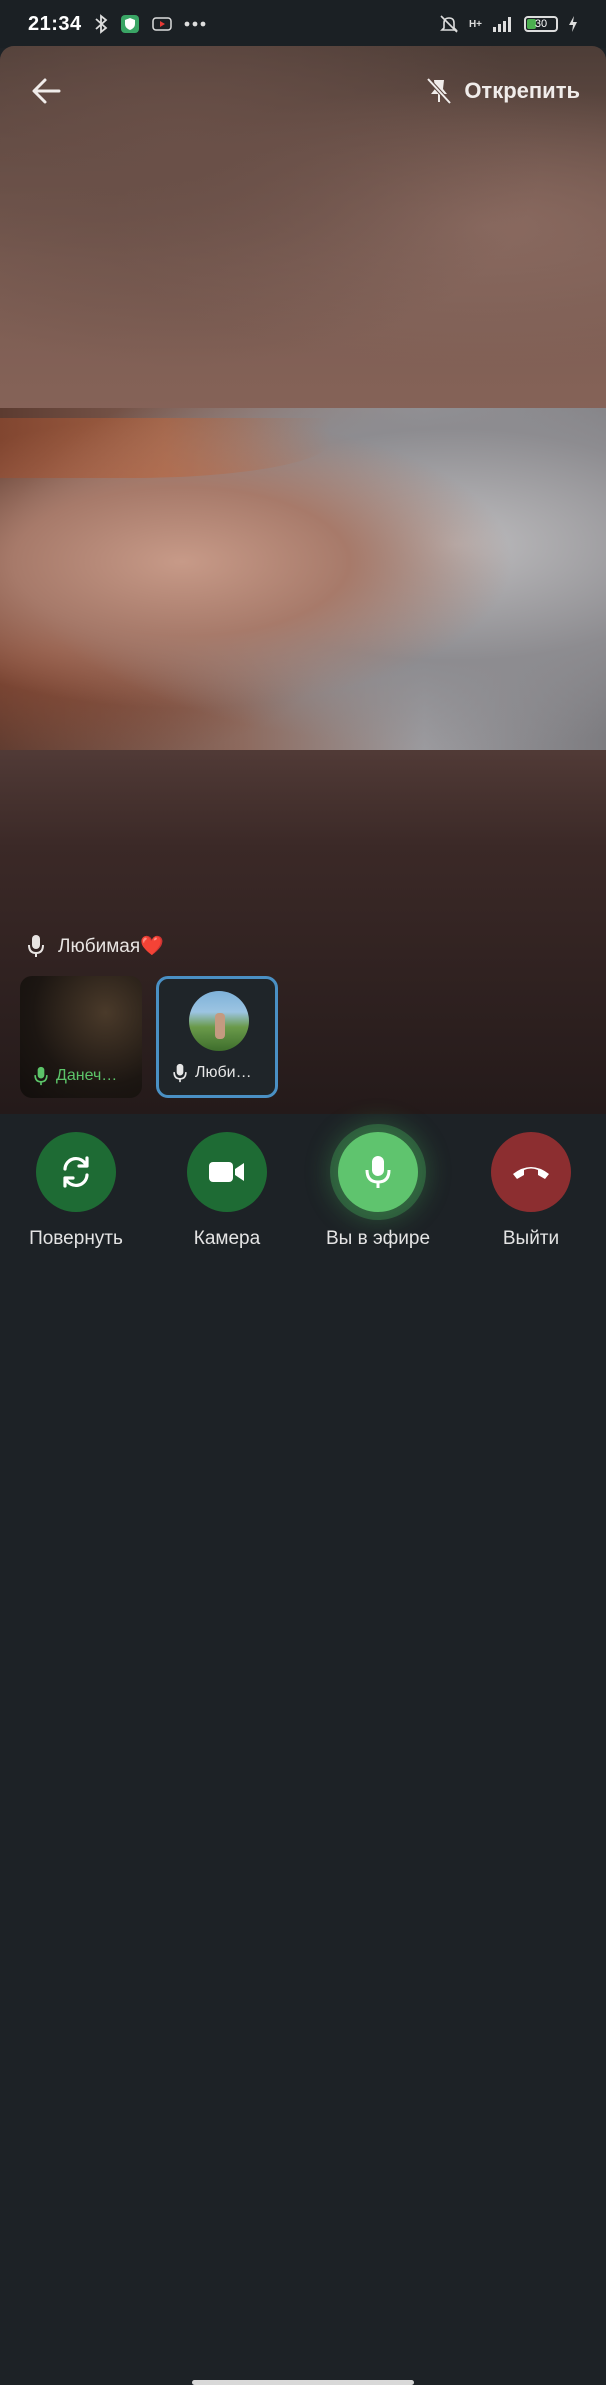  What do you see at coordinates (439, 91) in the screenshot?
I see `pin-off-icon` at bounding box center [439, 91].